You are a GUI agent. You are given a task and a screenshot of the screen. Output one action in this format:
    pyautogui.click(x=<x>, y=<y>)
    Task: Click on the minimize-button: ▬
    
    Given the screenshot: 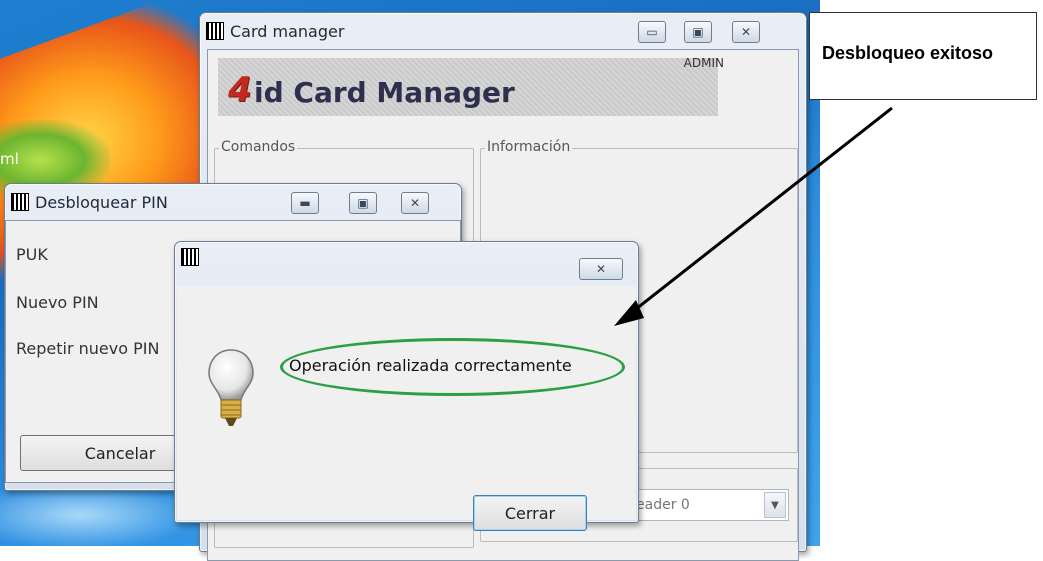 What is the action you would take?
    pyautogui.click(x=305, y=203)
    